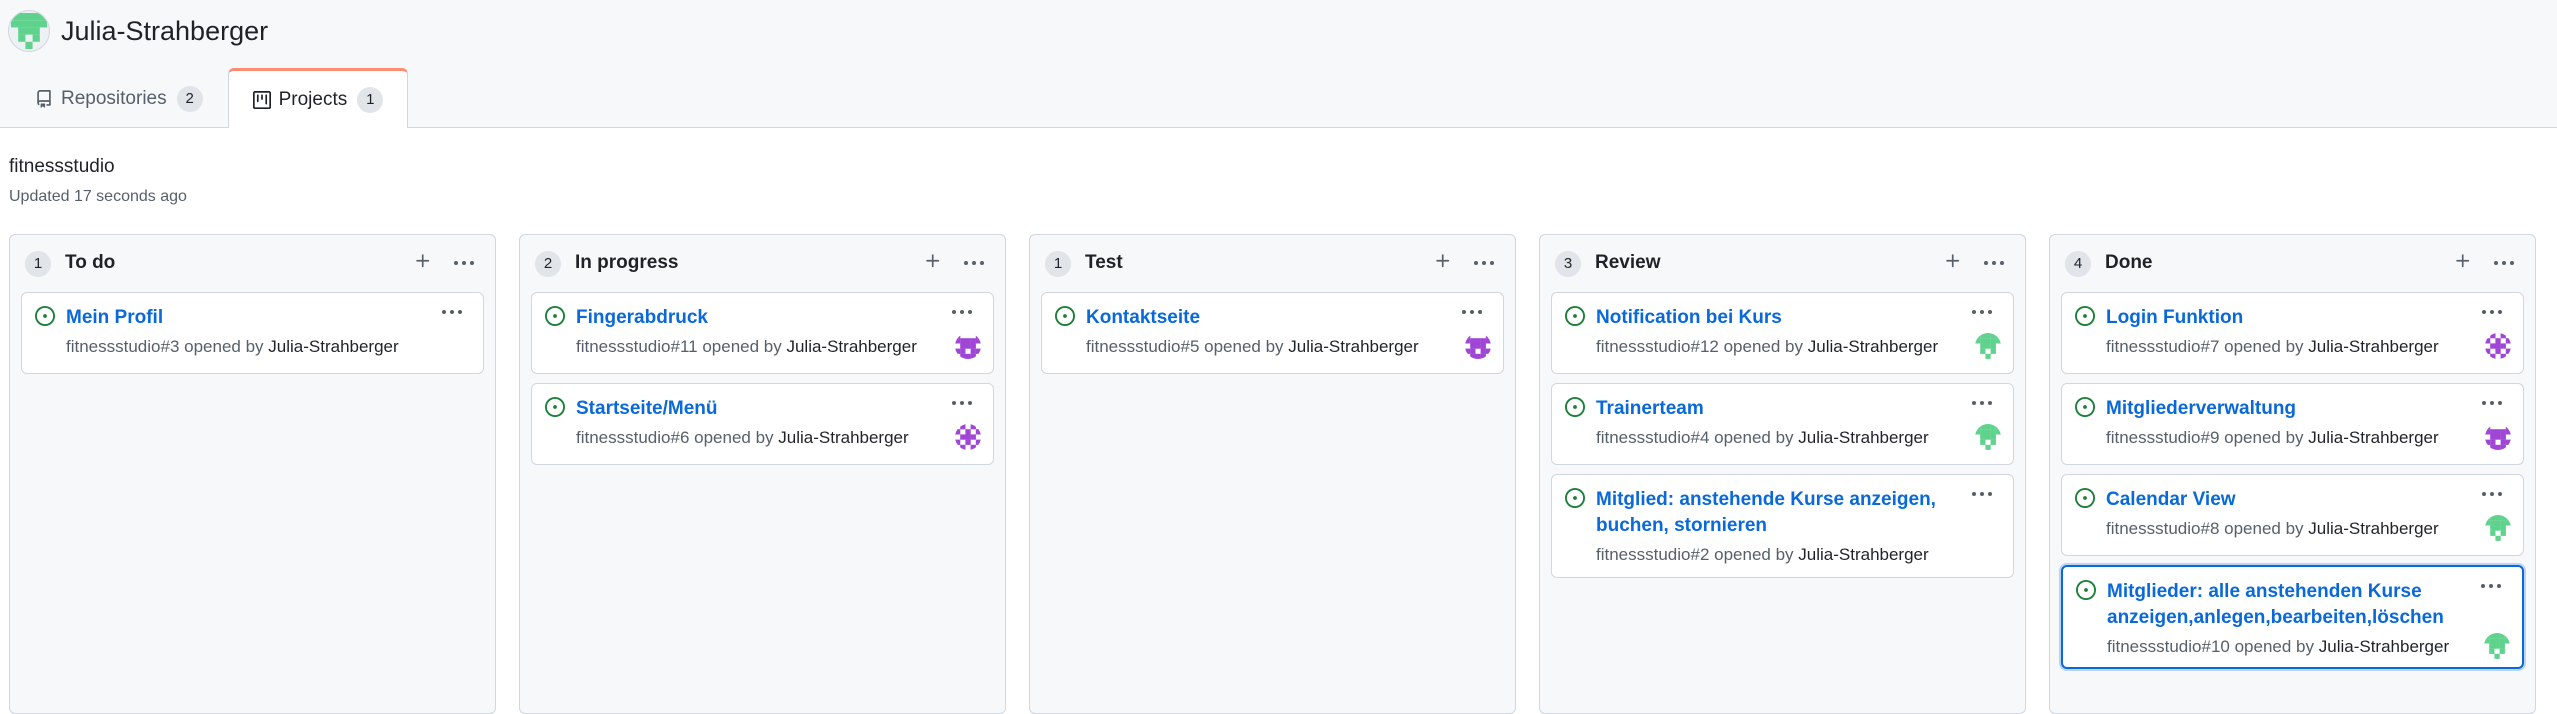  I want to click on tab-projects: Projects 1, so click(318, 98).